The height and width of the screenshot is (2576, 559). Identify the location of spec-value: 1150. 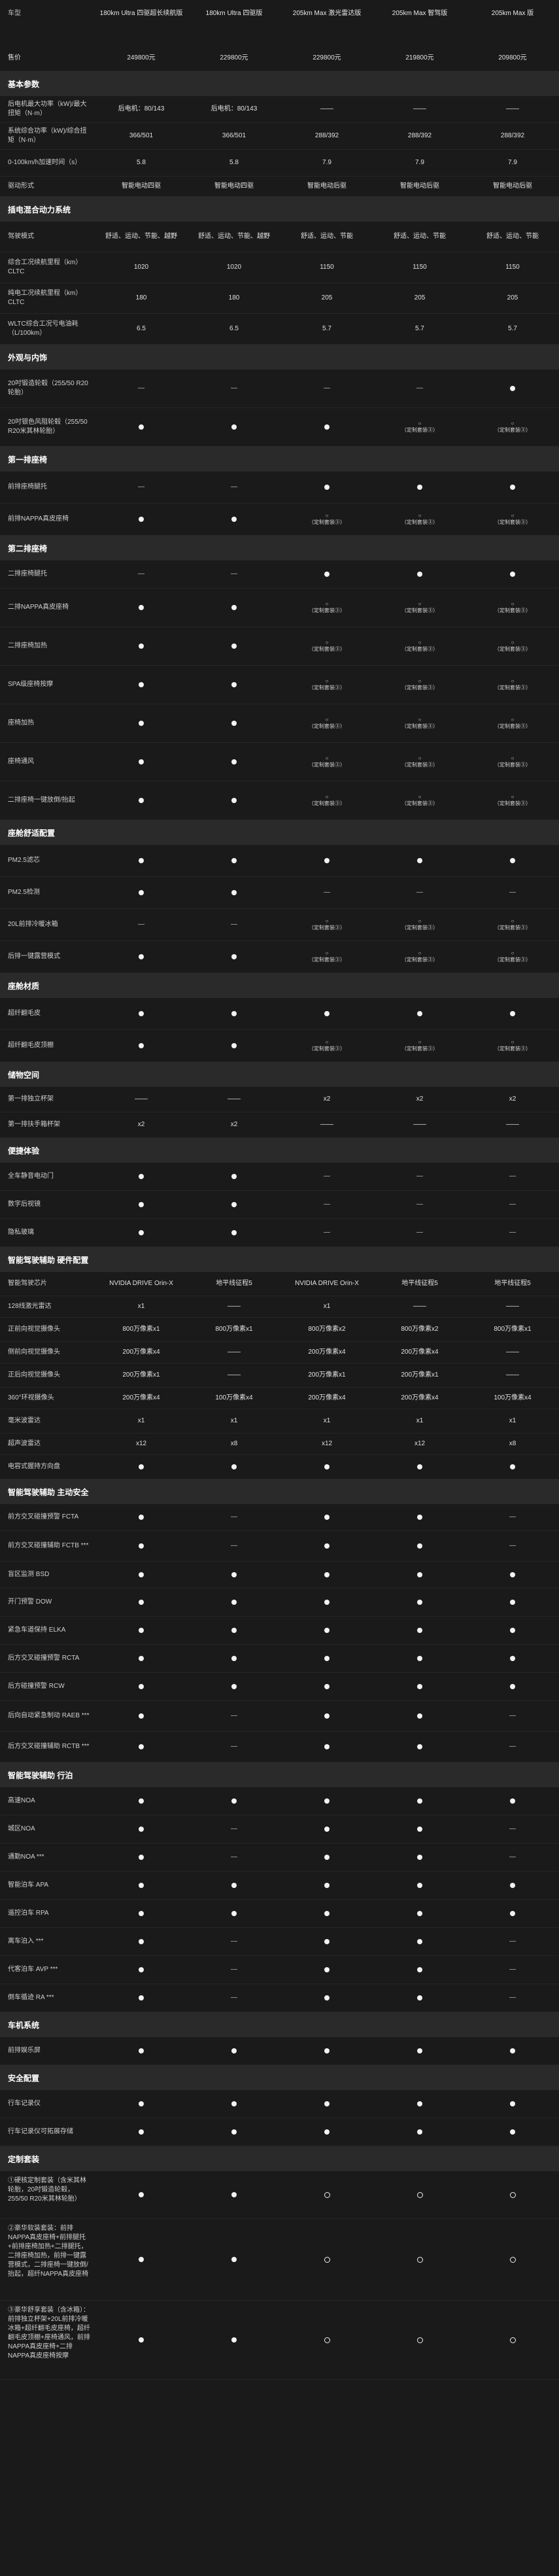
(512, 268).